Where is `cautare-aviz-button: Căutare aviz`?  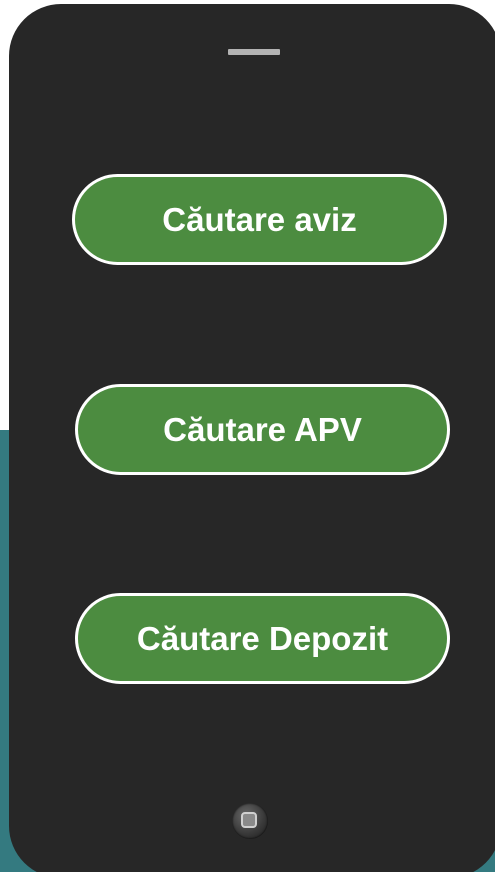 cautare-aviz-button: Căutare aviz is located at coordinates (259, 219).